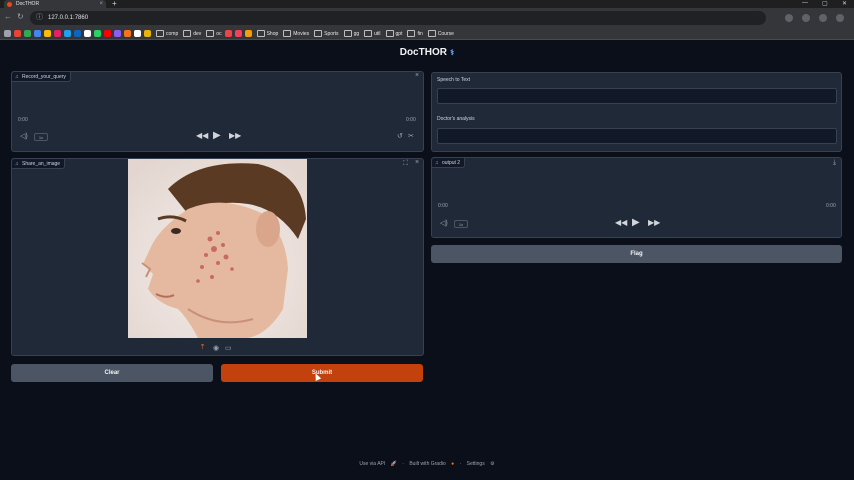  Describe the element at coordinates (423, 52) in the screenshot. I see `app-title-text: DocTHOR` at that location.